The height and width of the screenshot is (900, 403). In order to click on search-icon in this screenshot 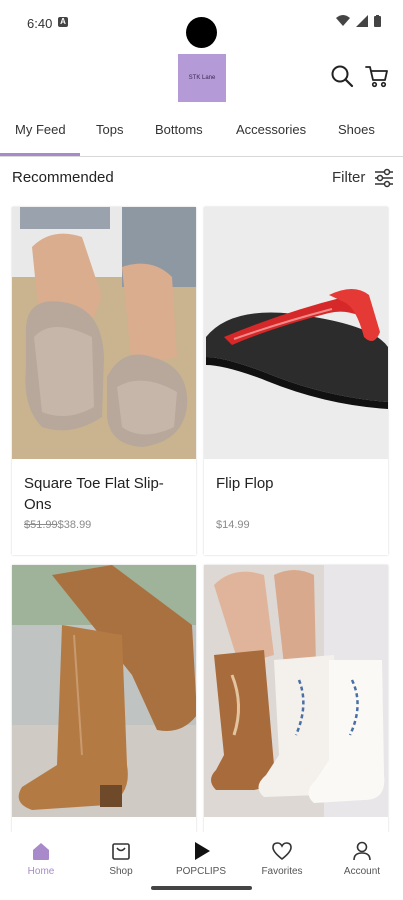, I will do `click(342, 76)`.